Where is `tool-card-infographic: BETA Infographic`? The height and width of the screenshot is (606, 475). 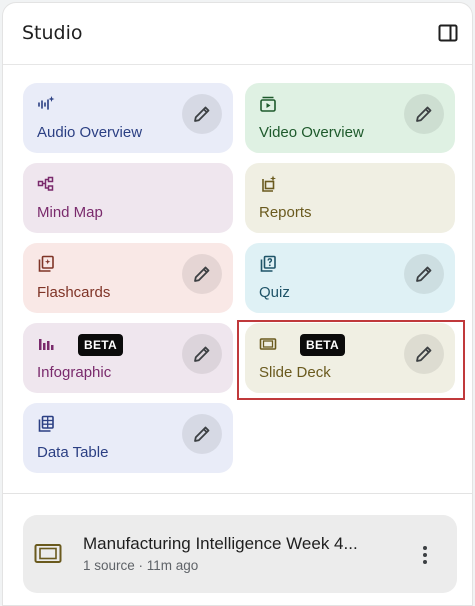
tool-card-infographic: BETA Infographic is located at coordinates (128, 358).